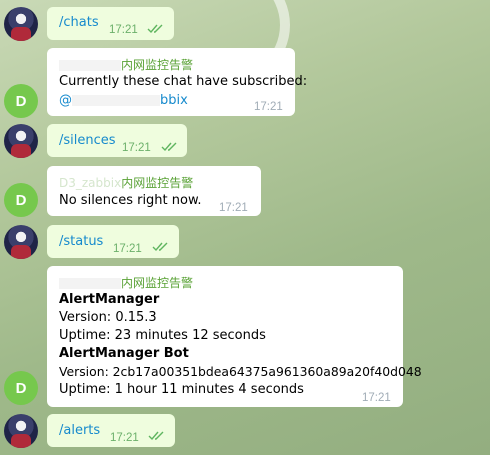 The height and width of the screenshot is (455, 490). What do you see at coordinates (124, 353) in the screenshot?
I see `section-title: AlertManager Bot` at bounding box center [124, 353].